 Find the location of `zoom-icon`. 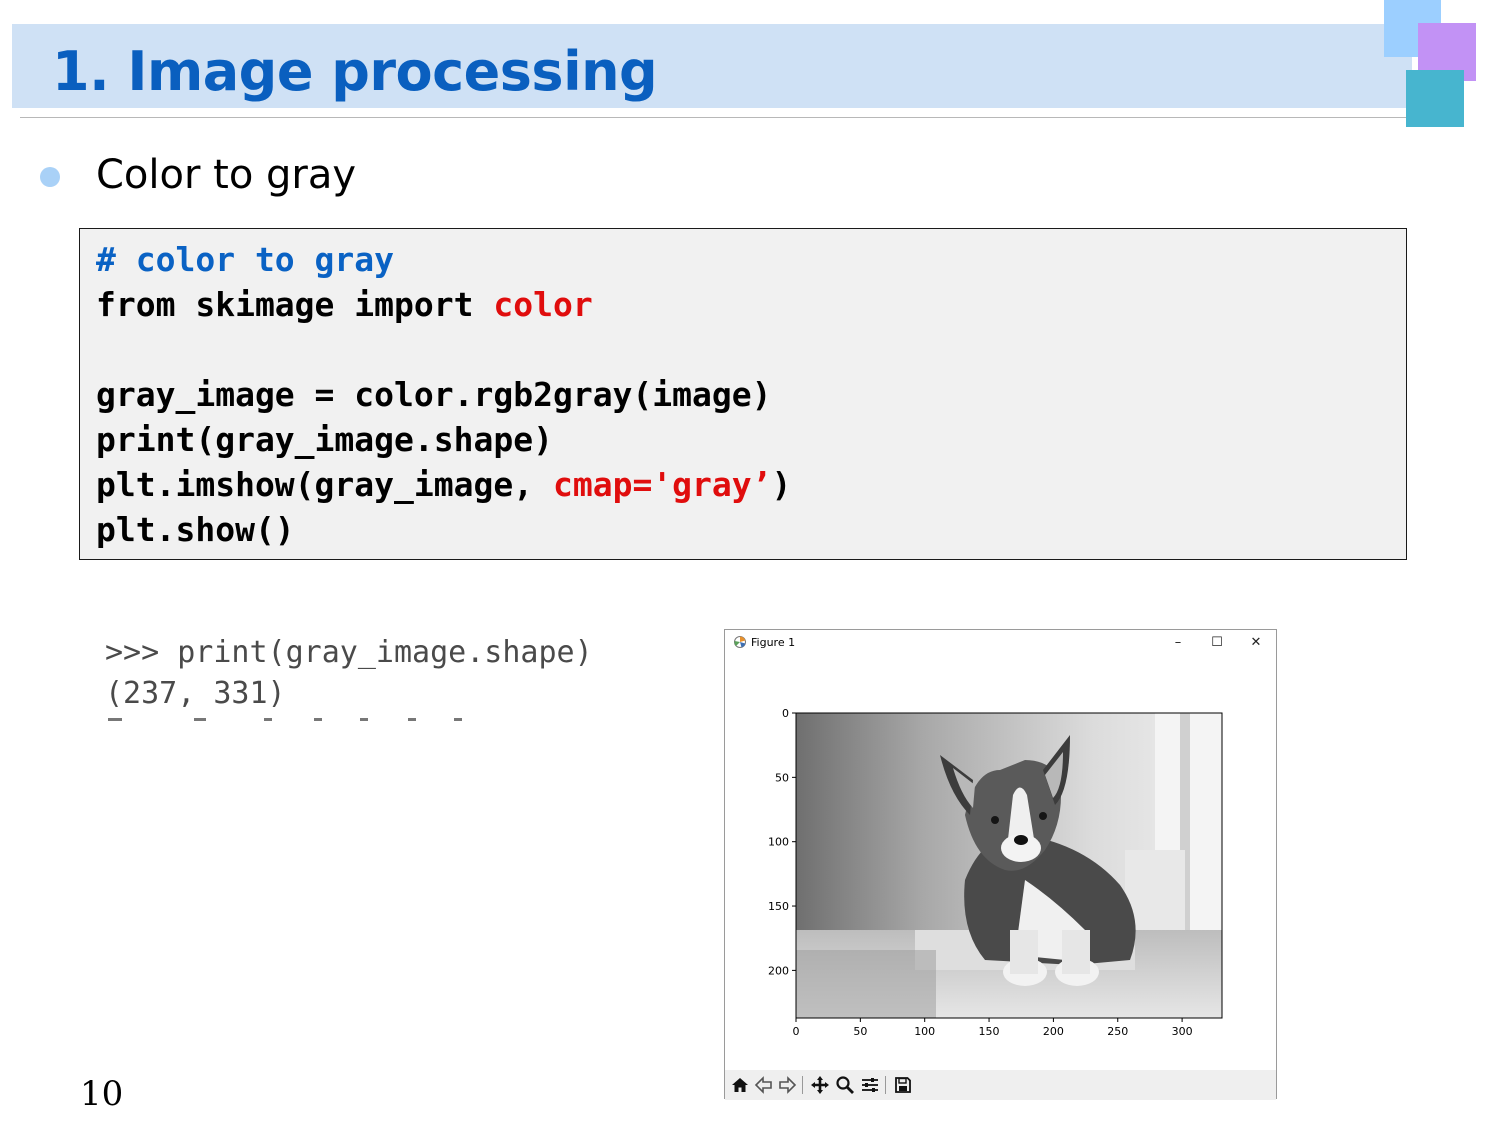

zoom-icon is located at coordinates (845, 1085).